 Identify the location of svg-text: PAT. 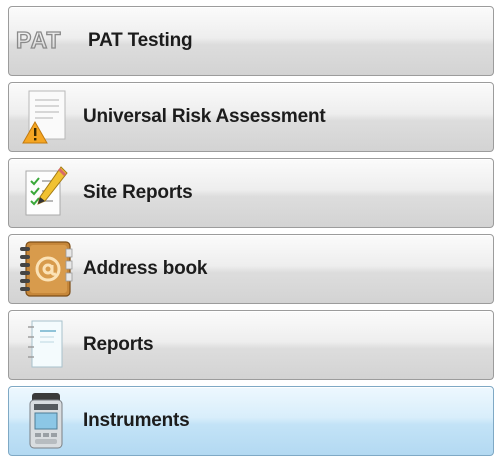
(39, 40).